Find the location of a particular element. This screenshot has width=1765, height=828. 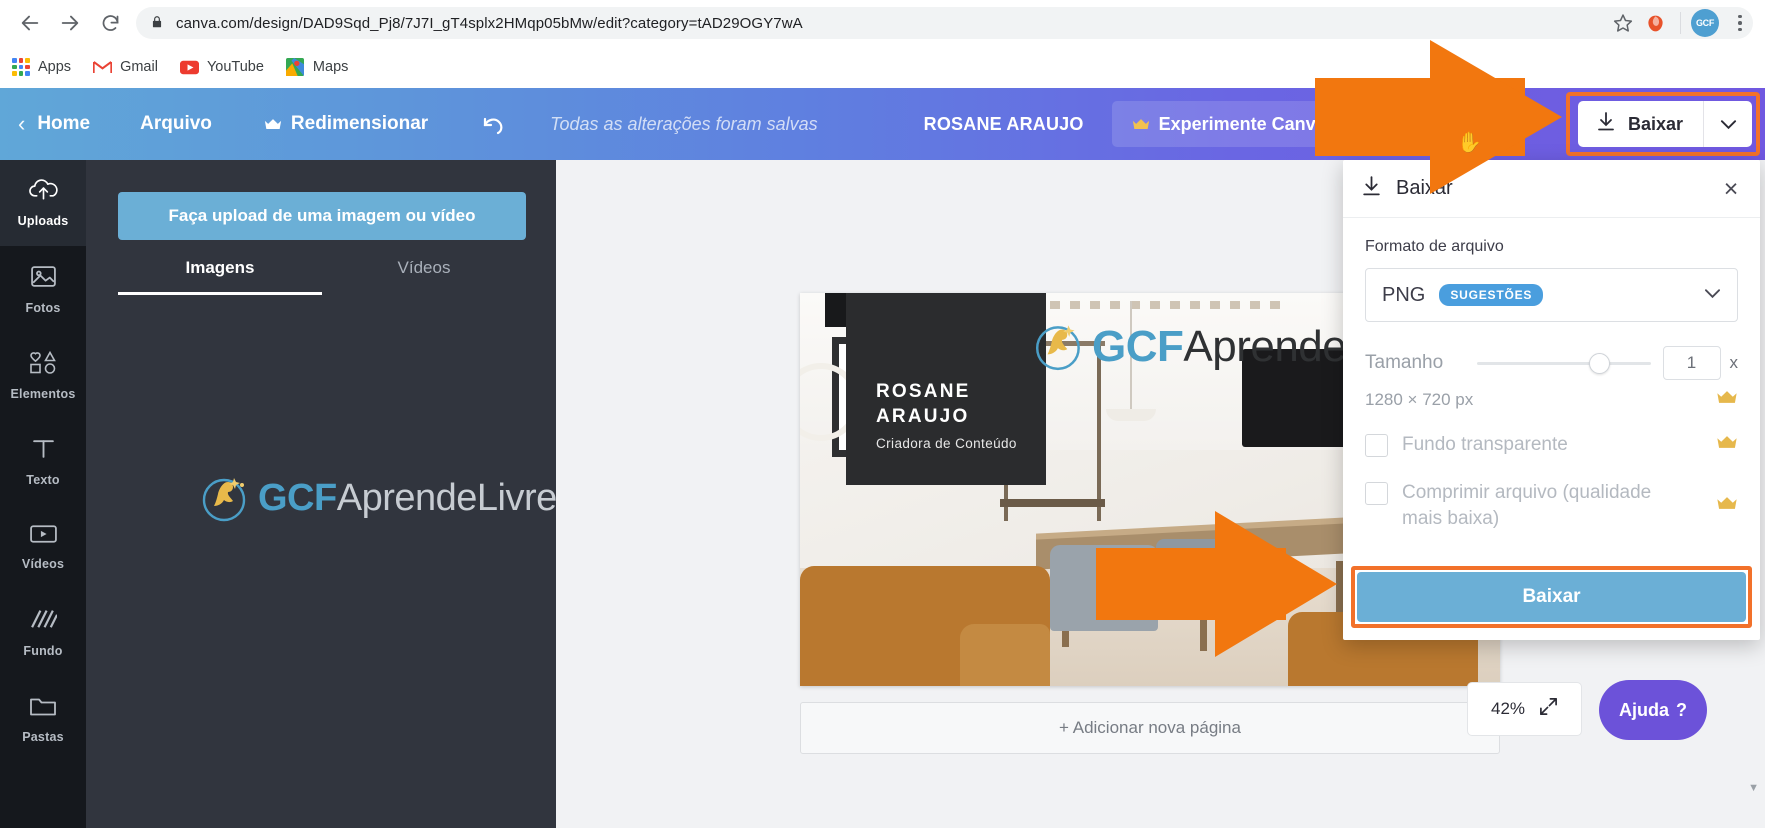

sidebar-item-label: Elementos is located at coordinates (43, 393).